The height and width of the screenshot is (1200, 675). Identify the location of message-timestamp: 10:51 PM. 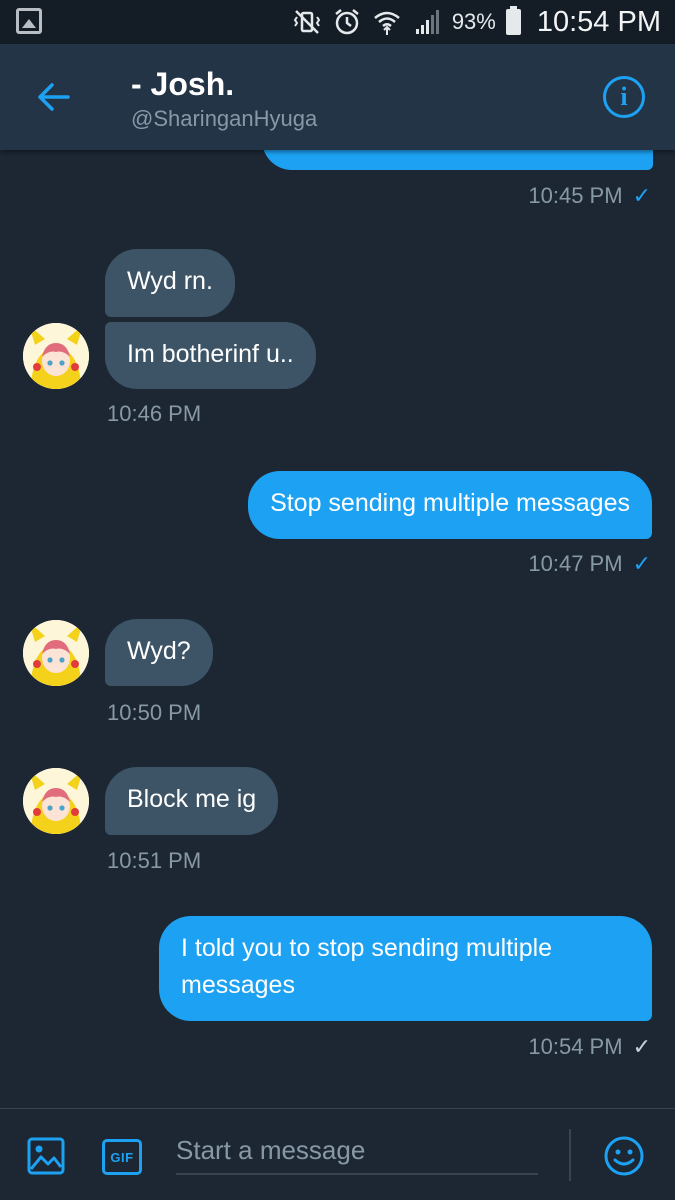
(154, 860).